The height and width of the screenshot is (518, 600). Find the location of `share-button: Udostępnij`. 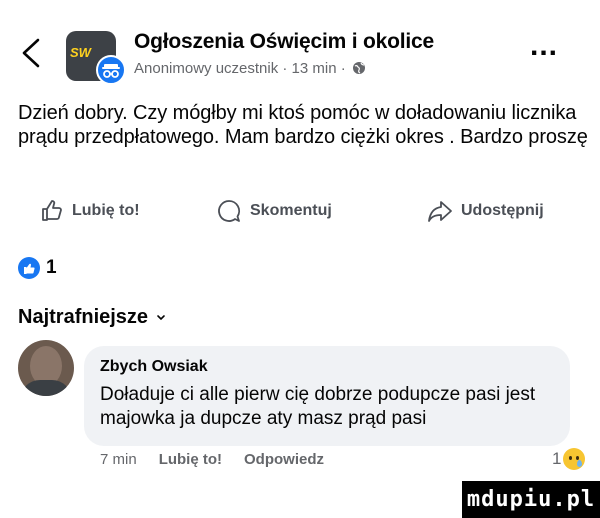

share-button: Udostępnij is located at coordinates (485, 211).